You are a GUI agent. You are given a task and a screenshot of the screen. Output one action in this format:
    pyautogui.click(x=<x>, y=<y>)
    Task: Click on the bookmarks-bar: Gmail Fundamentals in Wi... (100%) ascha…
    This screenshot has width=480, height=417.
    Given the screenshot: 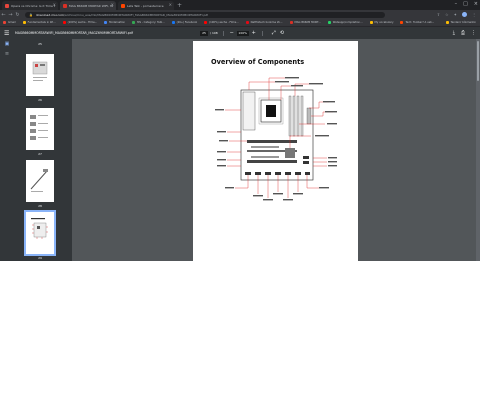 What is the action you would take?
    pyautogui.click(x=240, y=23)
    